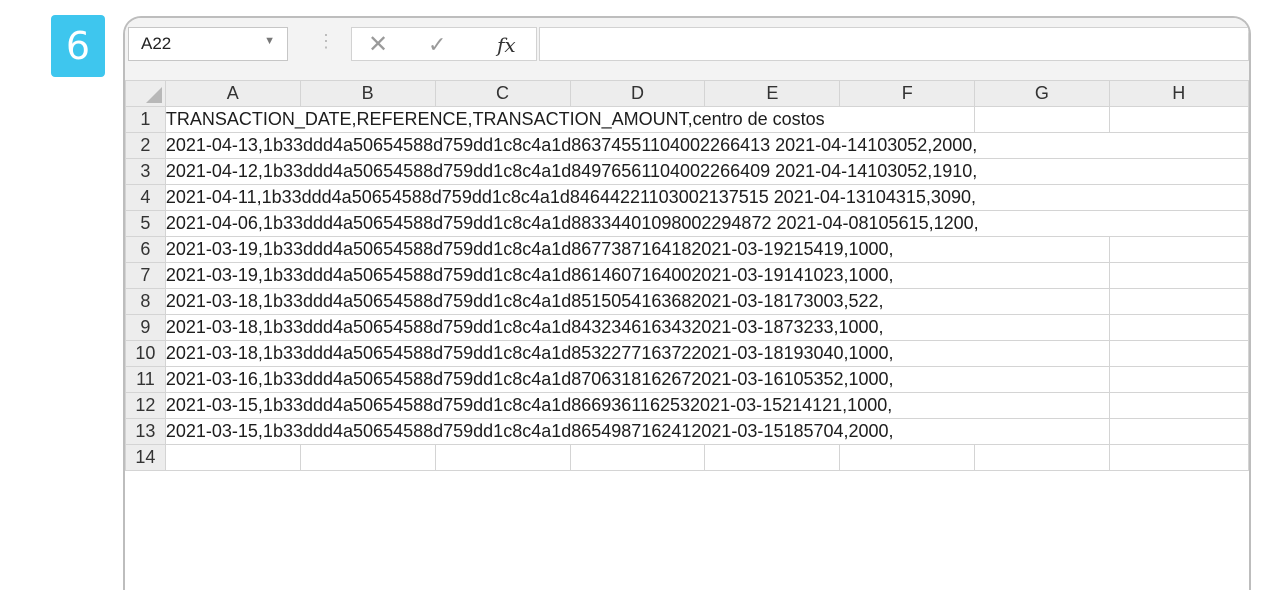 The image size is (1285, 590). What do you see at coordinates (907, 93) in the screenshot?
I see `column-header-f: F` at bounding box center [907, 93].